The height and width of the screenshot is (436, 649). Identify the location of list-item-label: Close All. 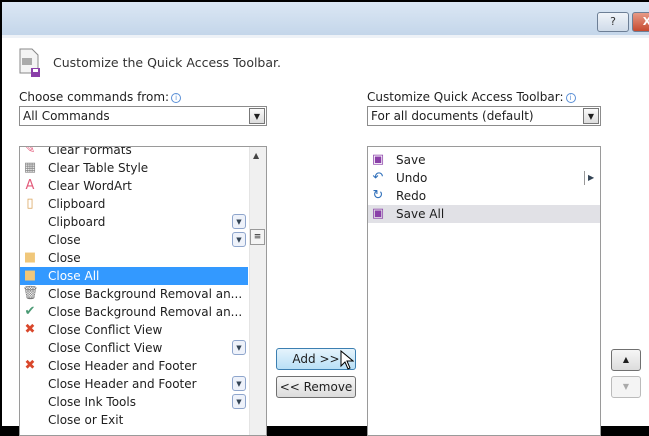
(74, 276).